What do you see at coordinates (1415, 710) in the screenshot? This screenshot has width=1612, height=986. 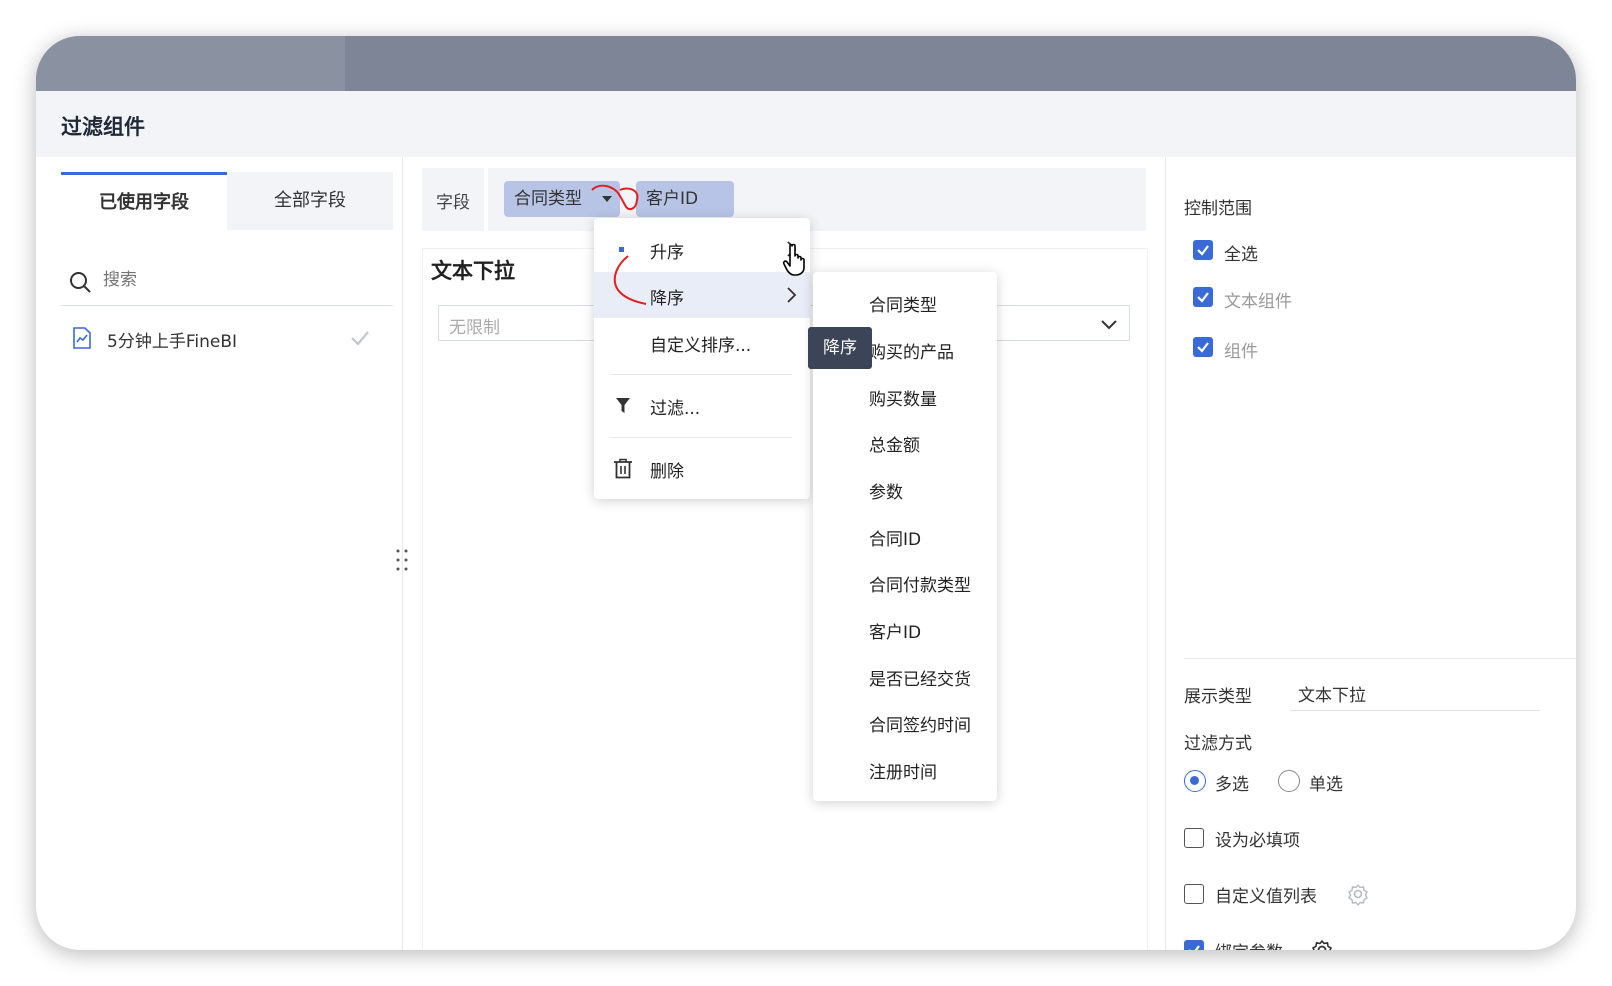 I see `display-type-underline` at bounding box center [1415, 710].